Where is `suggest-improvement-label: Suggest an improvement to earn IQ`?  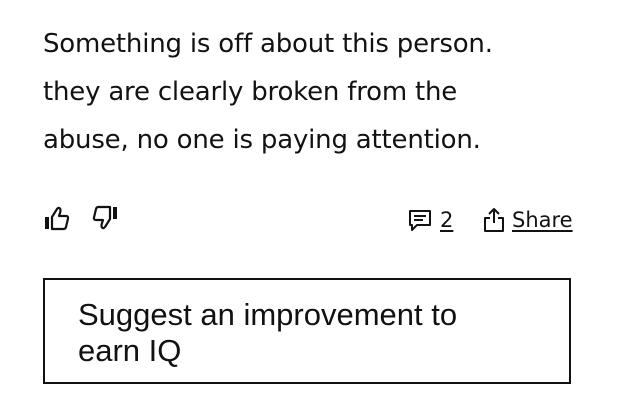
suggest-improvement-label: Suggest an improvement to earn IQ is located at coordinates (268, 332).